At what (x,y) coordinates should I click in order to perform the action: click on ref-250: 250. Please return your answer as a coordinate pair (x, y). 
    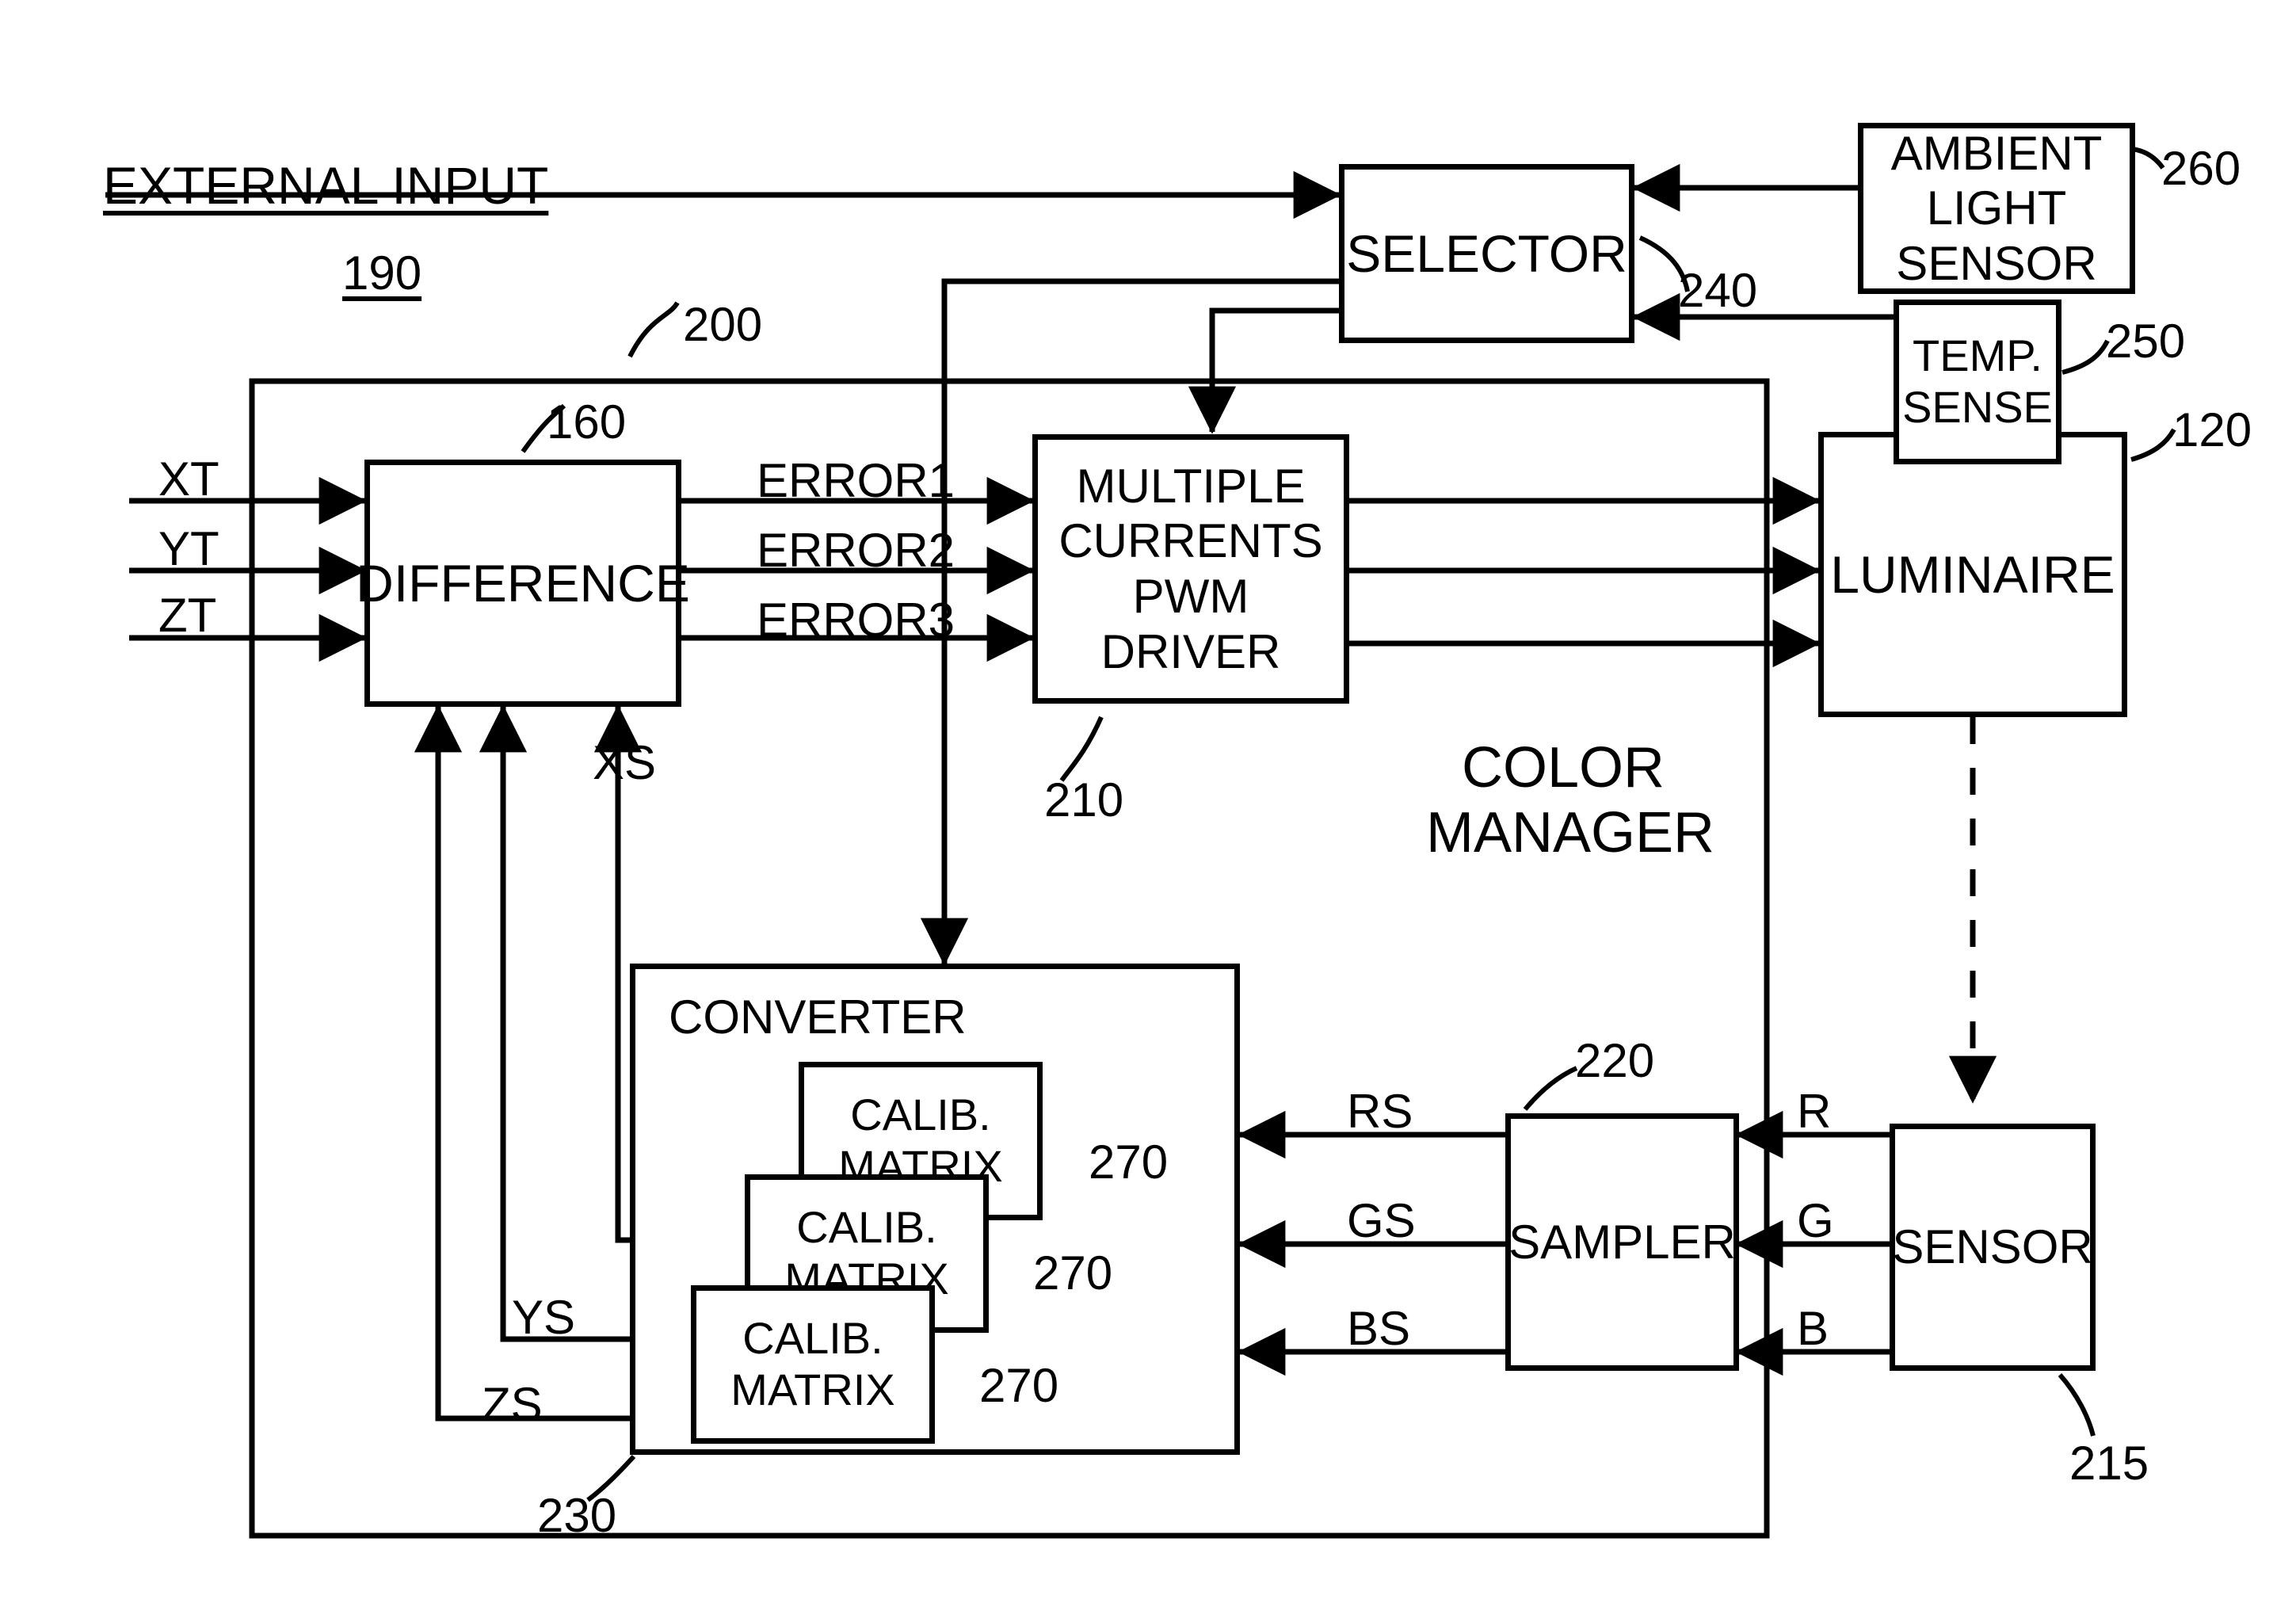
    Looking at the image, I should click on (2146, 341).